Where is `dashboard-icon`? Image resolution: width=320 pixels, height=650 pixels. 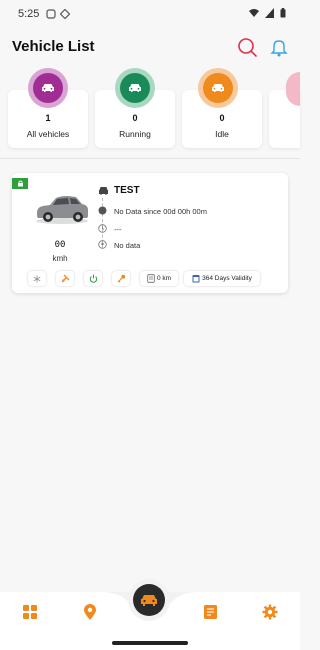 dashboard-icon is located at coordinates (30, 612).